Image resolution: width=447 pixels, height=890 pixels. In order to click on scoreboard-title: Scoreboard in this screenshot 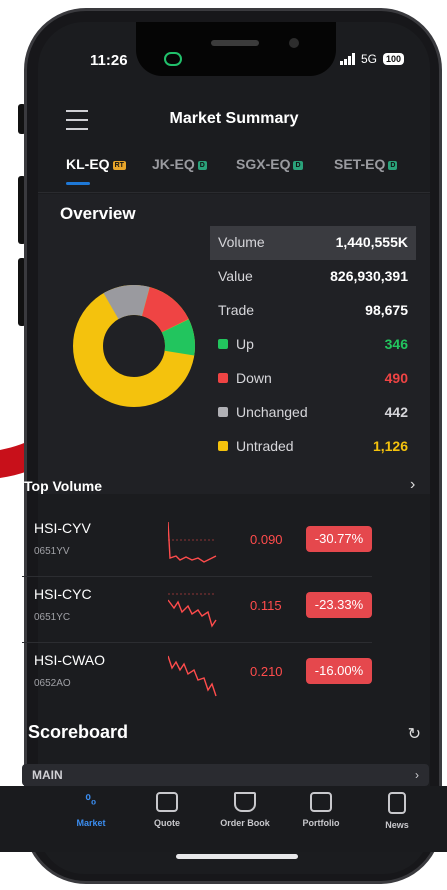, I will do `click(78, 732)`.